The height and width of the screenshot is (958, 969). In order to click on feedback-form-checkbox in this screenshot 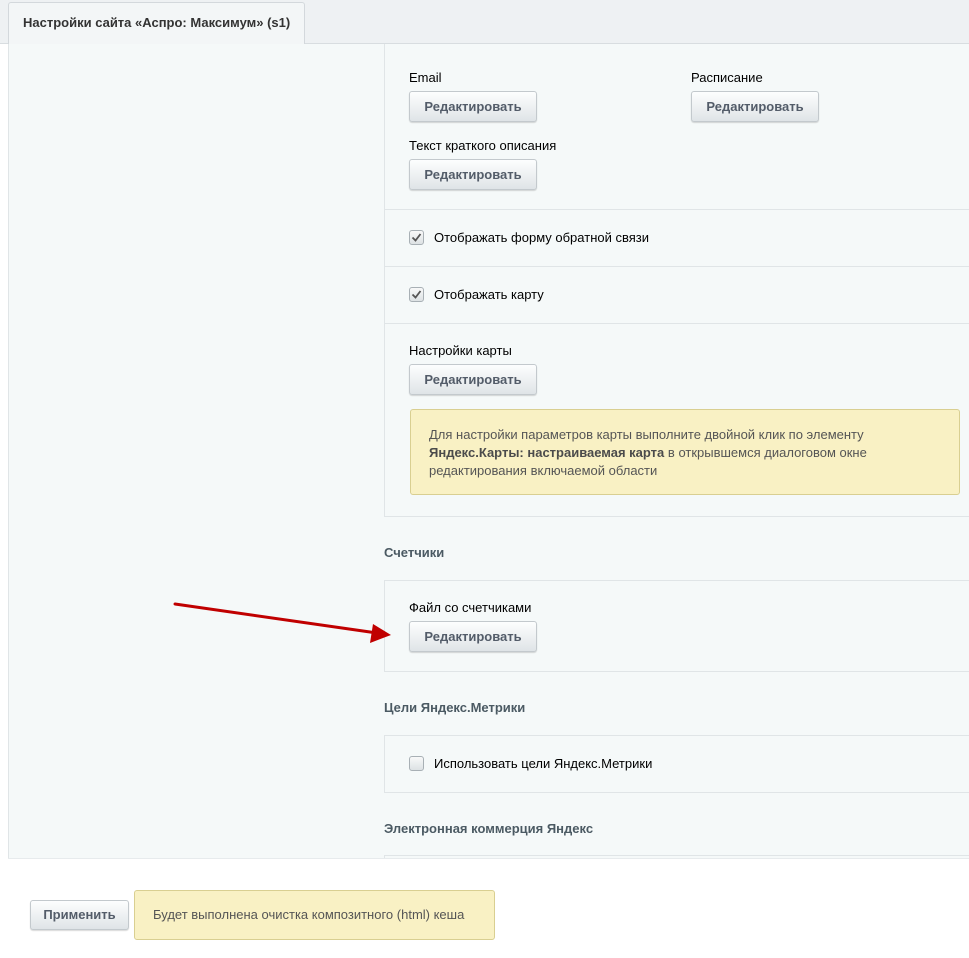, I will do `click(416, 237)`.